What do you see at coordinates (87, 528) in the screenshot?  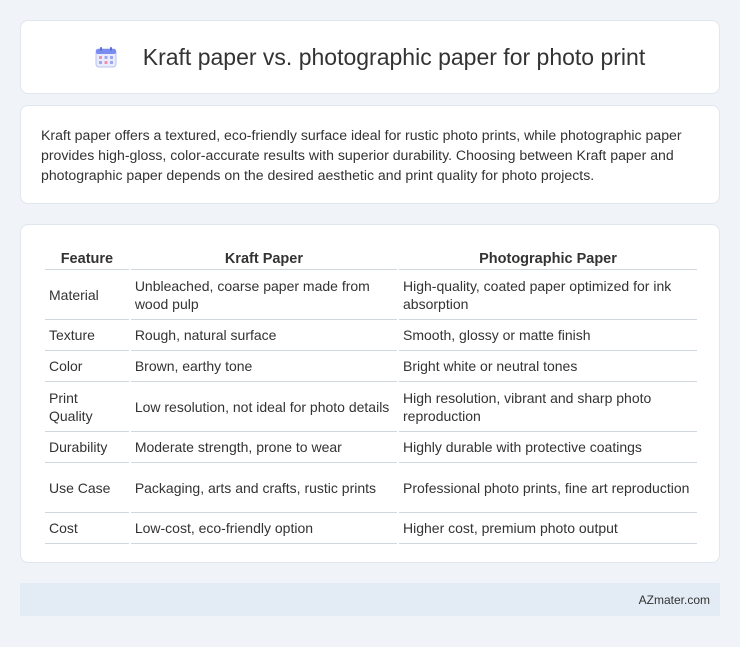 I see `row-feature: Cost` at bounding box center [87, 528].